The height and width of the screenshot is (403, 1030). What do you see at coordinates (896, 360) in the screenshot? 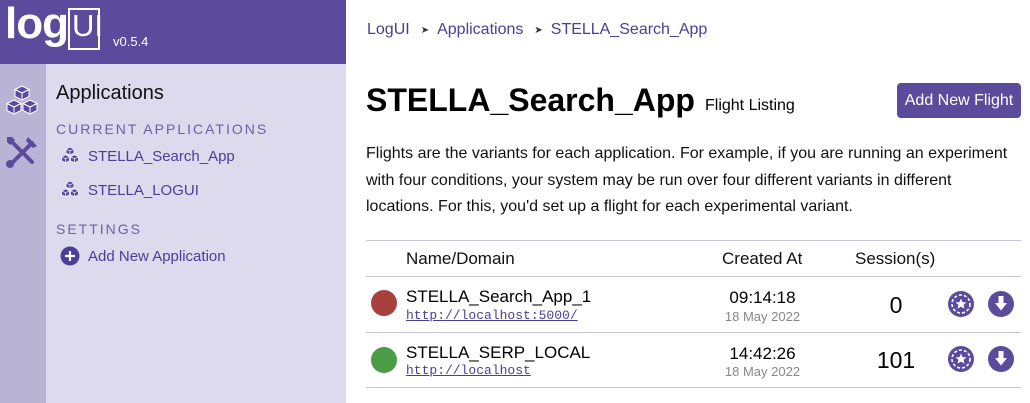
I see `session-count: 101` at bounding box center [896, 360].